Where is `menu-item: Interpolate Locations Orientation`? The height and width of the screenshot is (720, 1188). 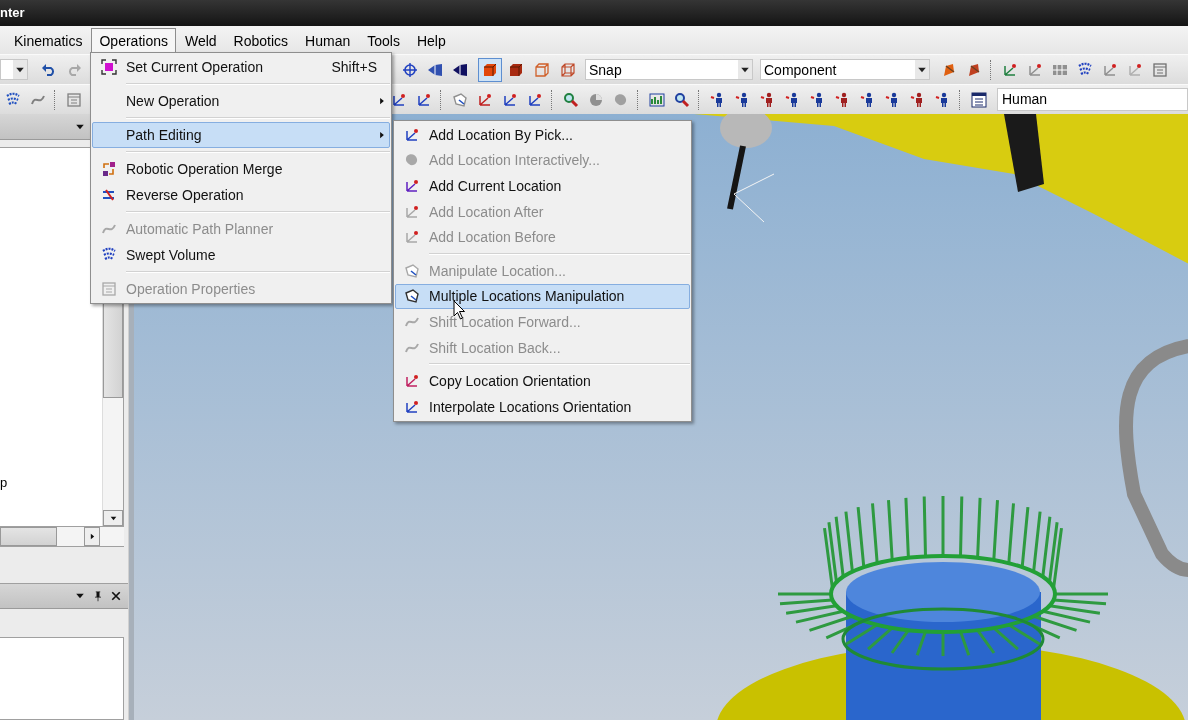 menu-item: Interpolate Locations Orientation is located at coordinates (542, 406).